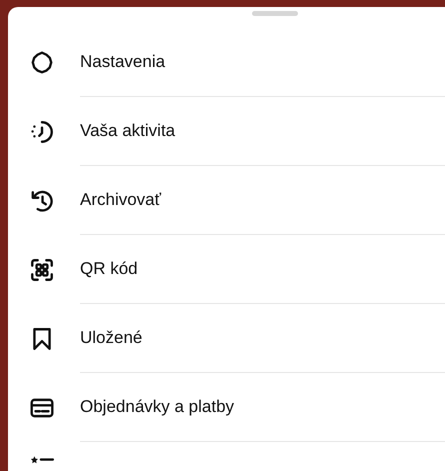 This screenshot has width=445, height=471. What do you see at coordinates (157, 407) in the screenshot?
I see `menu-label: Objednávky a platby` at bounding box center [157, 407].